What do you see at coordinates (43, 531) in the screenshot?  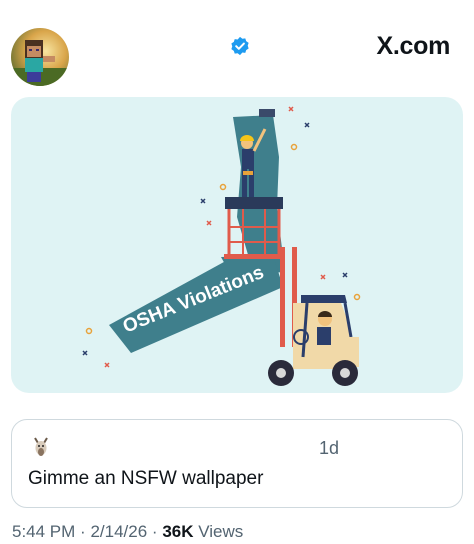 I see `post-time: 5:44 PM` at bounding box center [43, 531].